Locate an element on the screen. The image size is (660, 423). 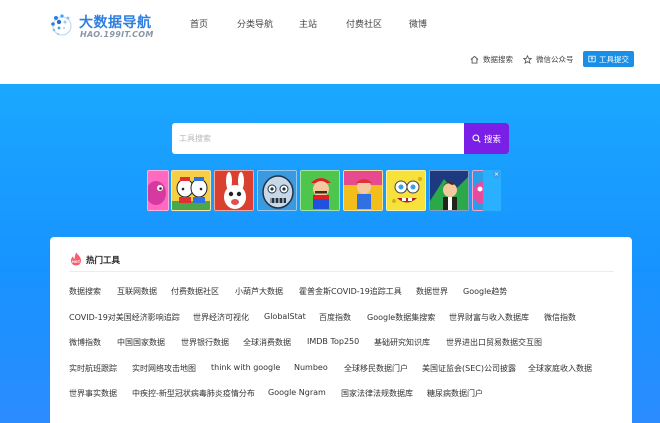
cuphead-icon is located at coordinates (191, 190).